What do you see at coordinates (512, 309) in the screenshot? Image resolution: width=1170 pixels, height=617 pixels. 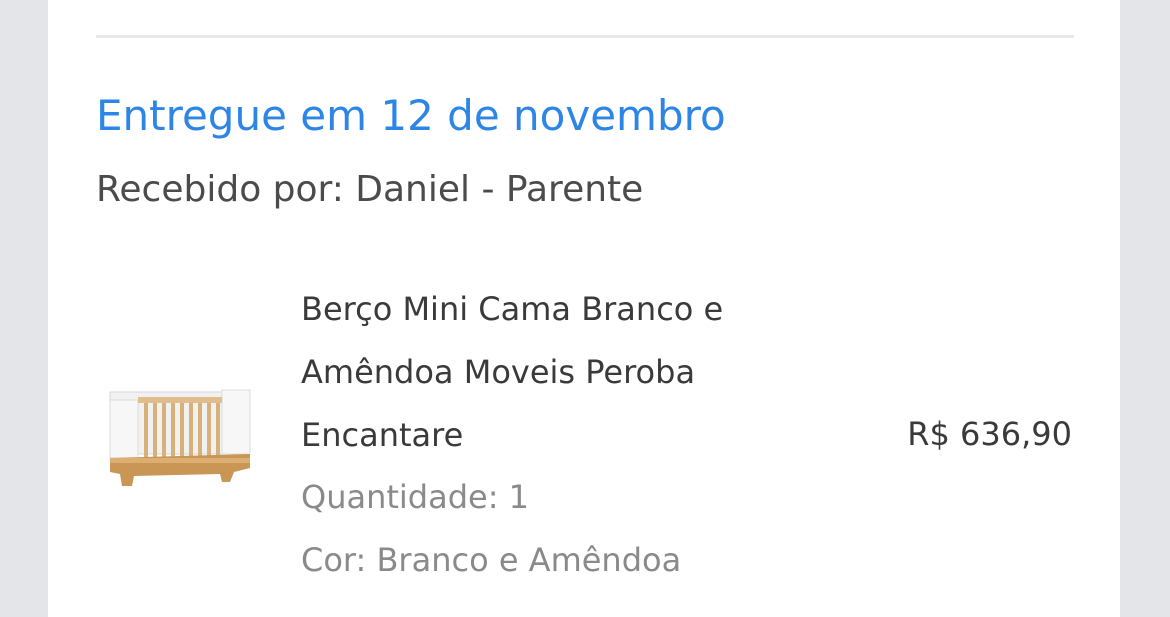 I see `product-title-line-1: Berço Mini Cama Branco e` at bounding box center [512, 309].